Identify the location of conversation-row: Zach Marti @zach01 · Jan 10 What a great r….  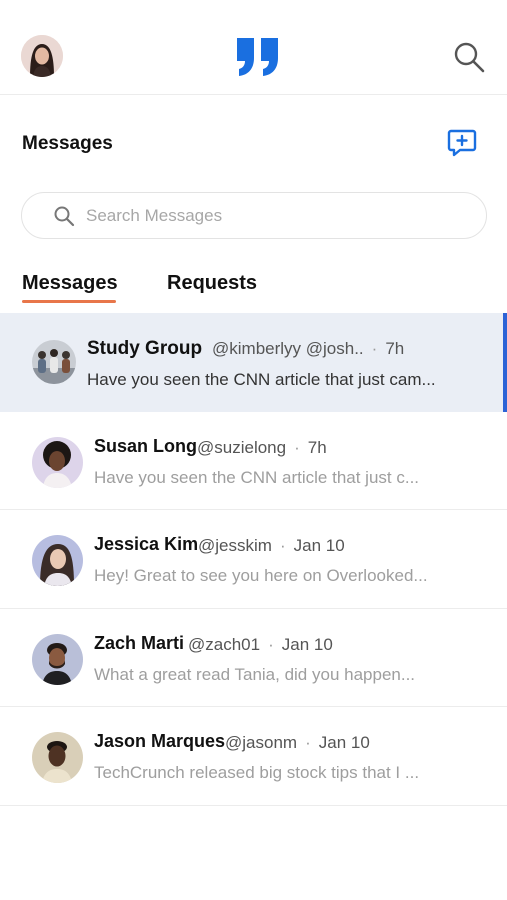
(253, 658).